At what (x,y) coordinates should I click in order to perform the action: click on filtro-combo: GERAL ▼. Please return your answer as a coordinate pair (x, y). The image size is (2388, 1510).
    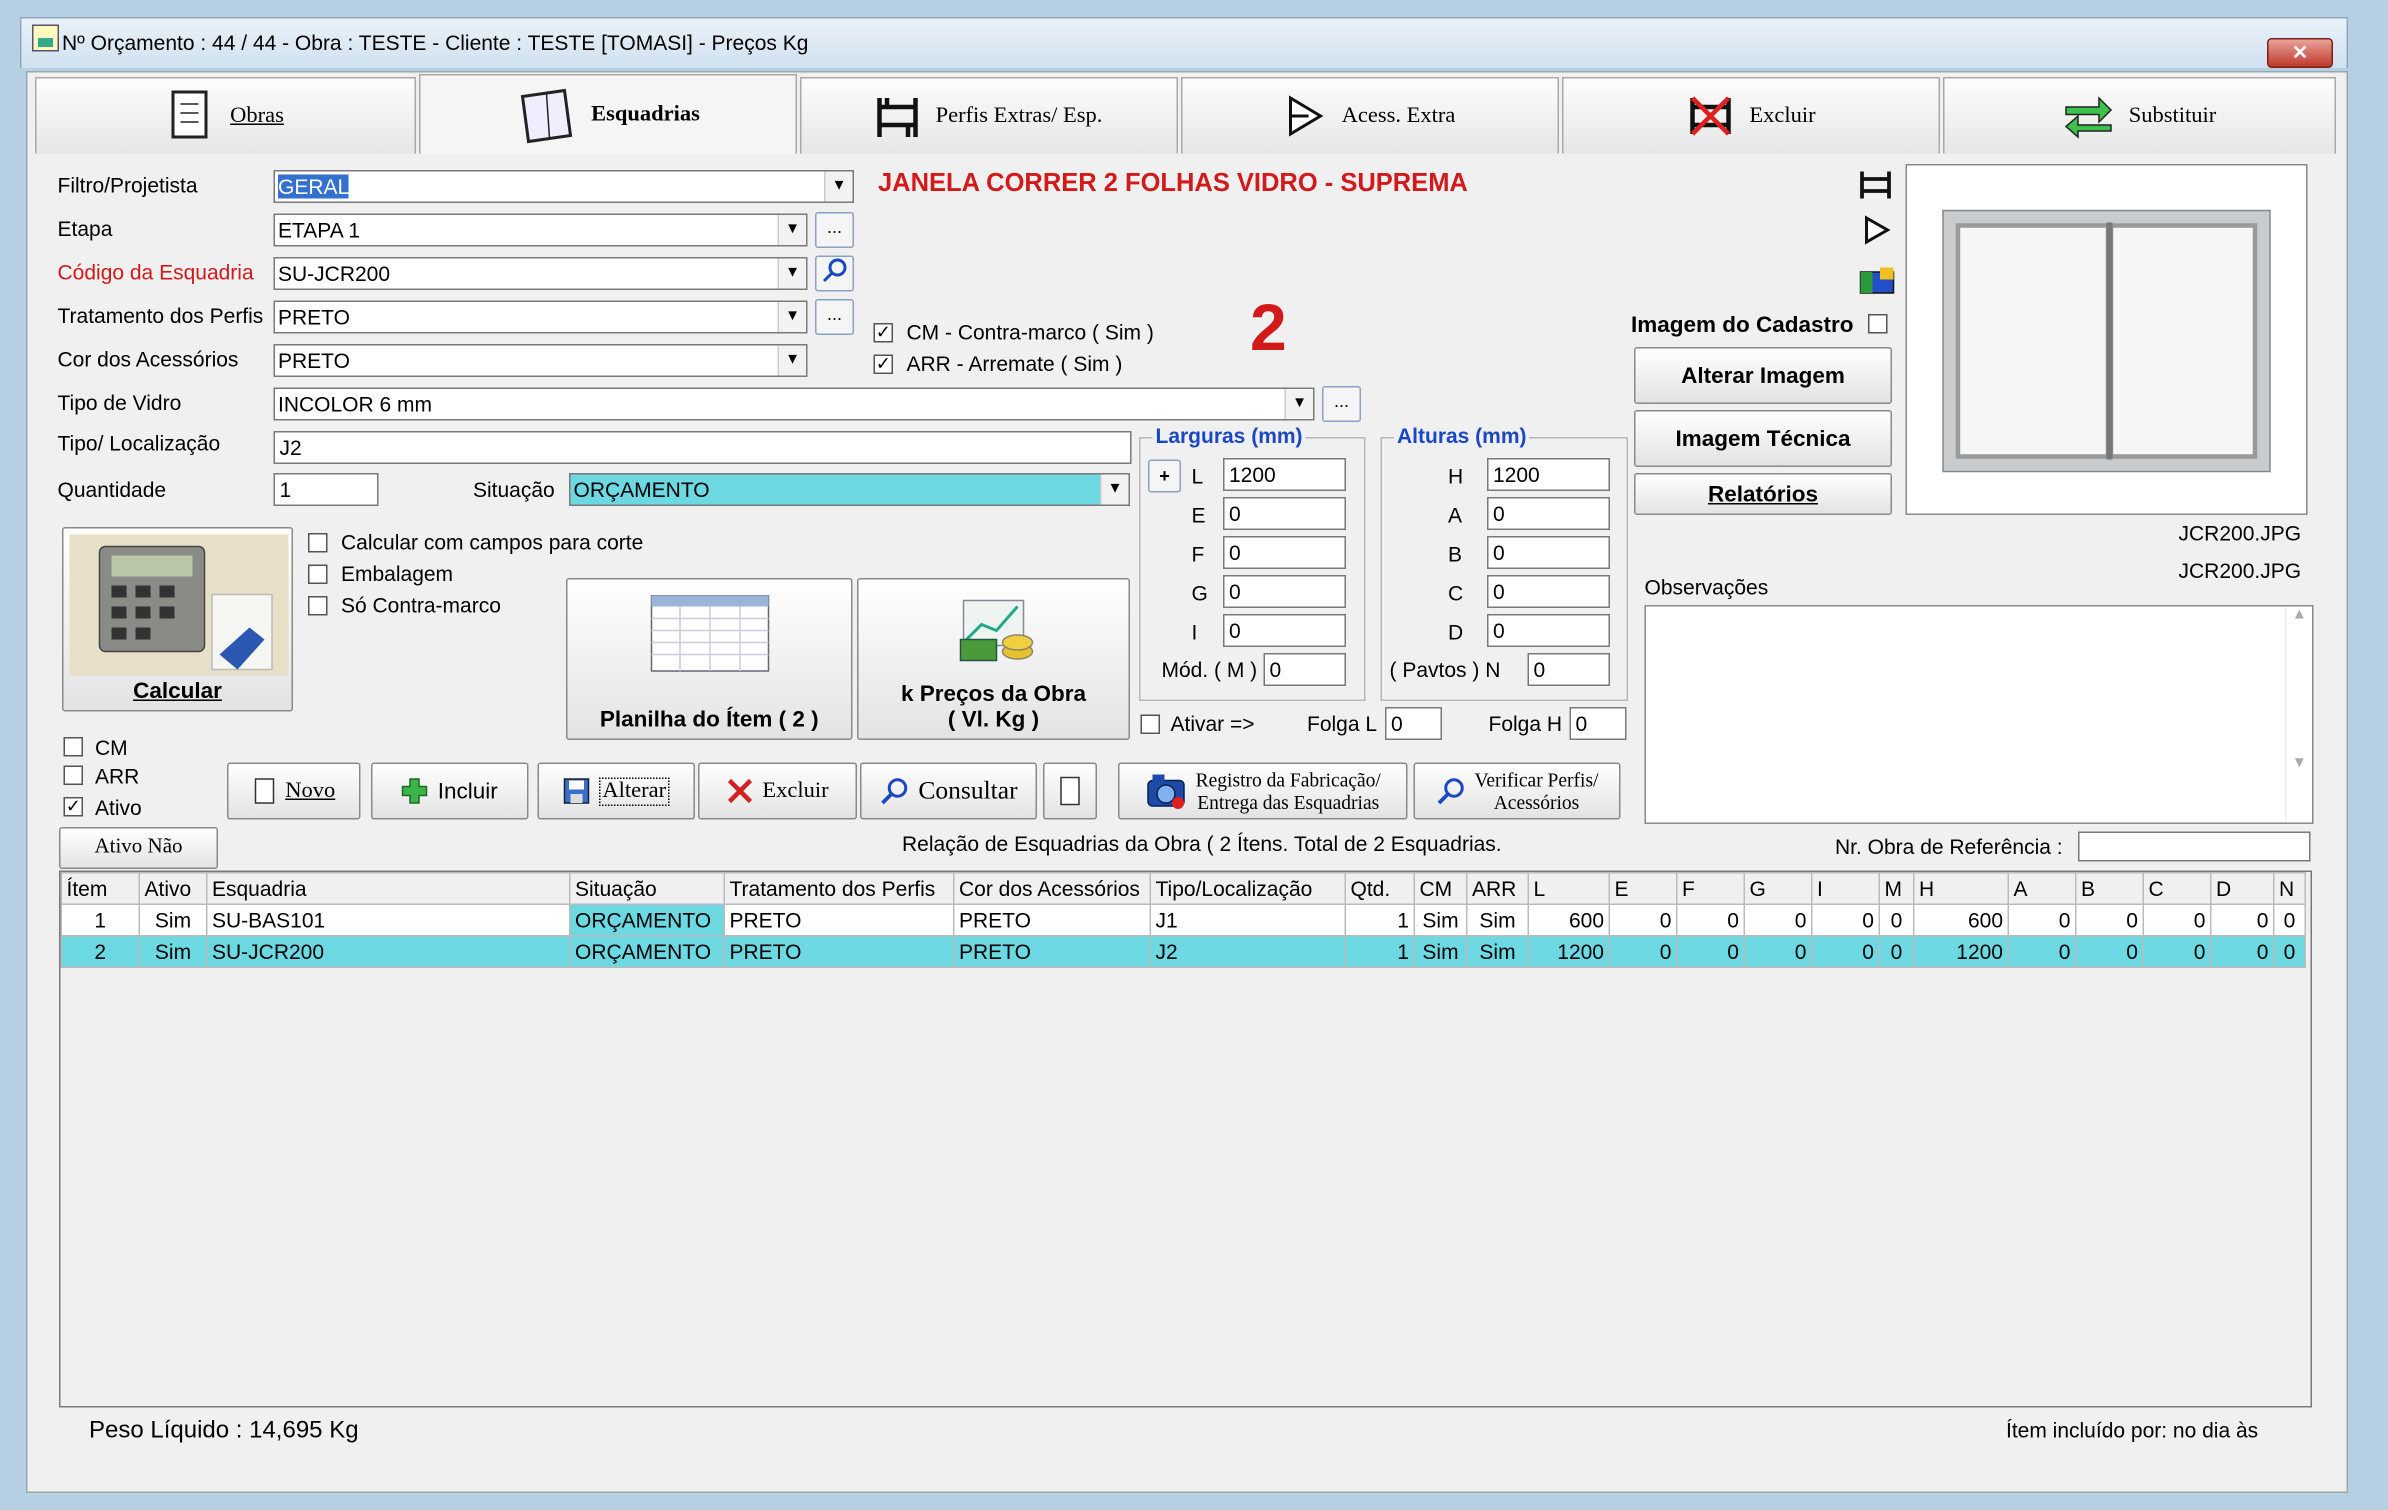
    Looking at the image, I should click on (563, 186).